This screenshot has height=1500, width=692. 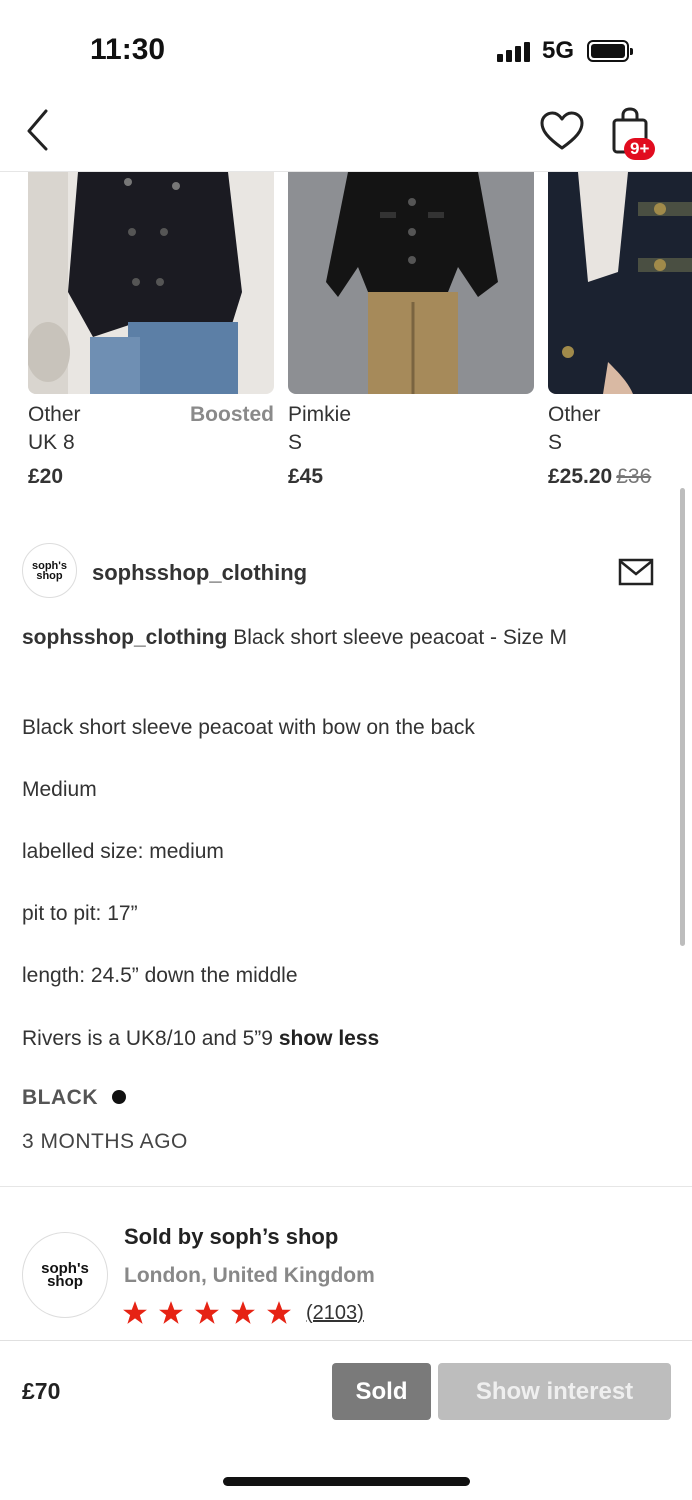 I want to click on description-line: labelled size: medium, so click(x=123, y=851).